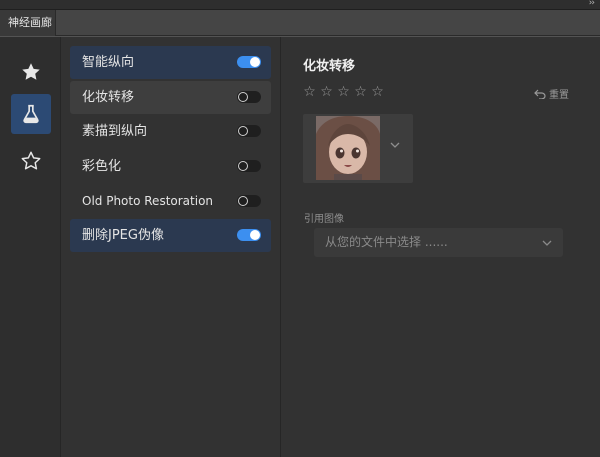  Describe the element at coordinates (108, 62) in the screenshot. I see `filter-label: 智能纵向` at that location.